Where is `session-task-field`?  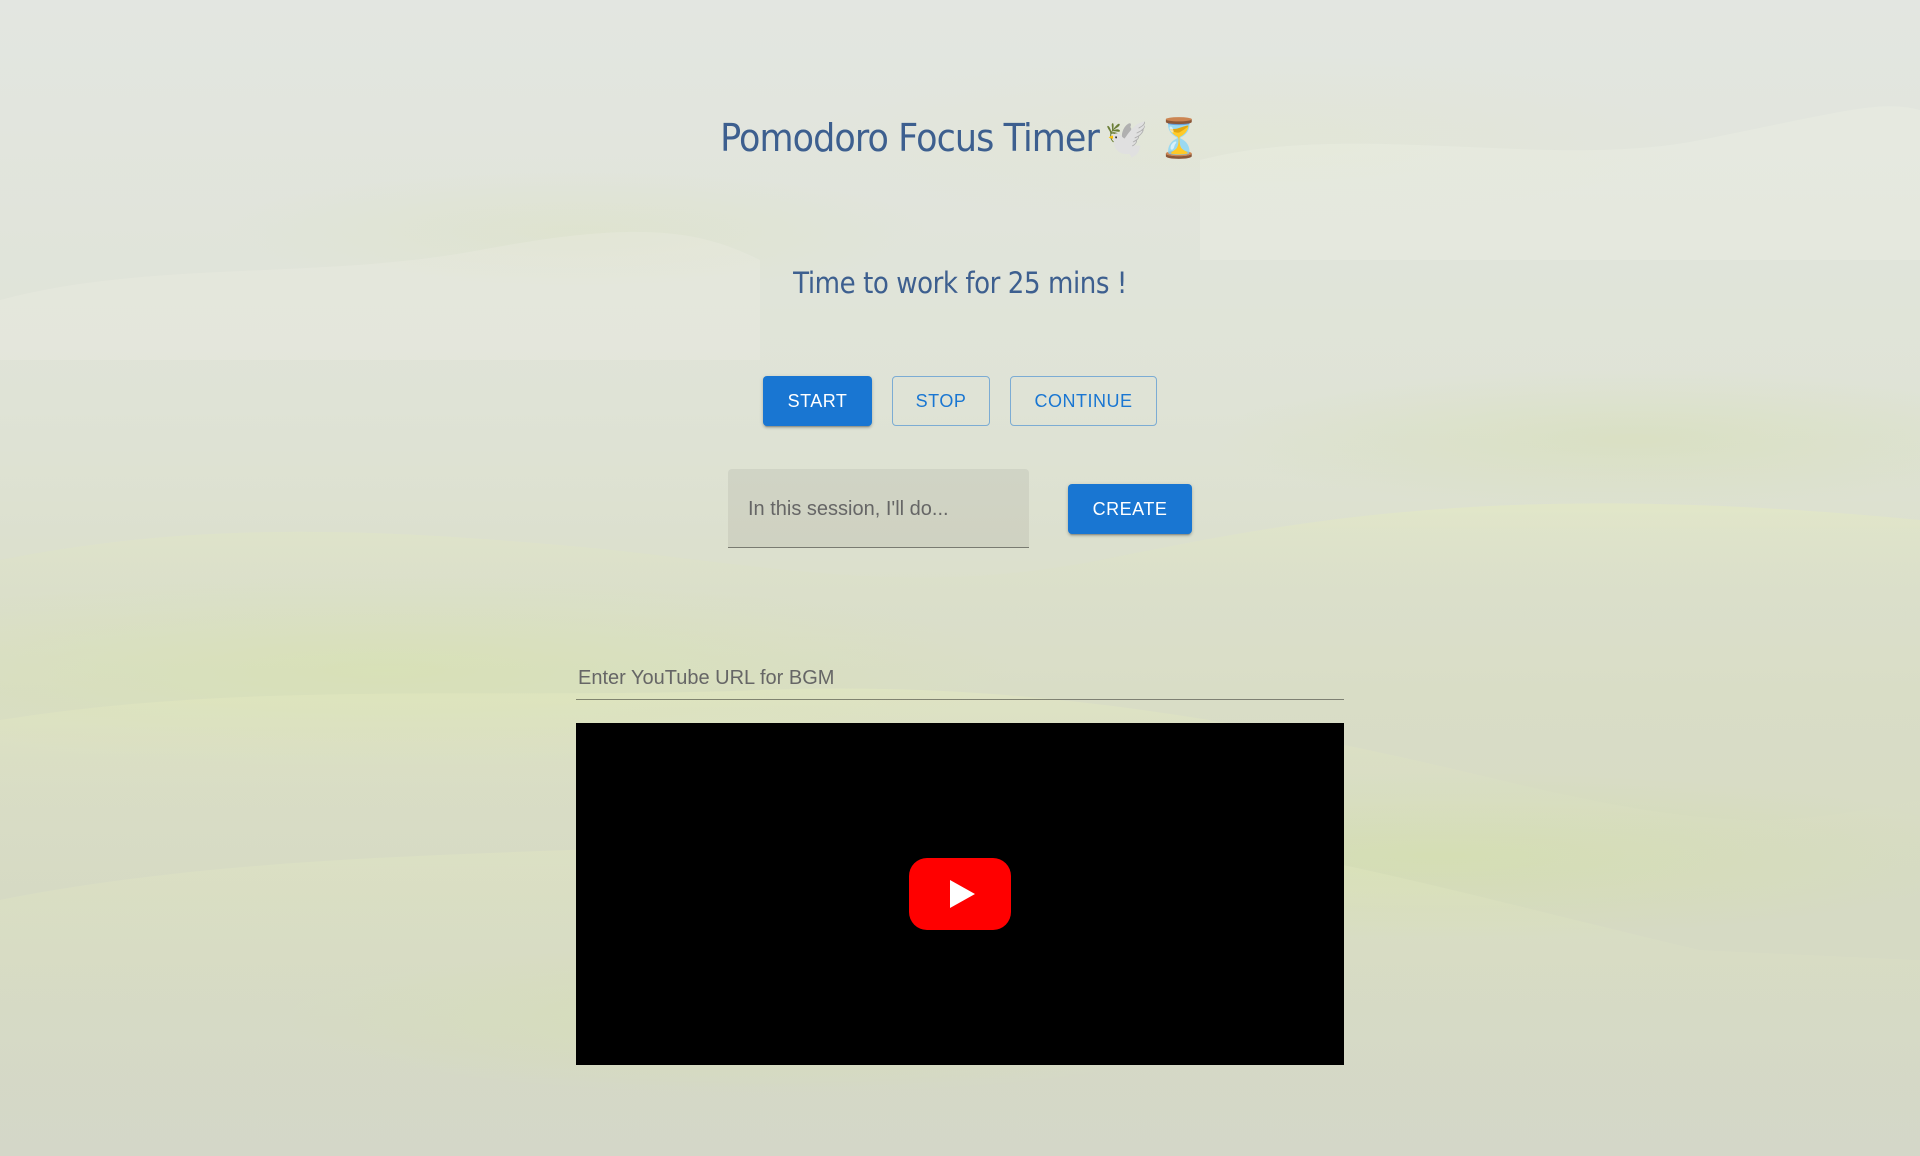 session-task-field is located at coordinates (878, 508).